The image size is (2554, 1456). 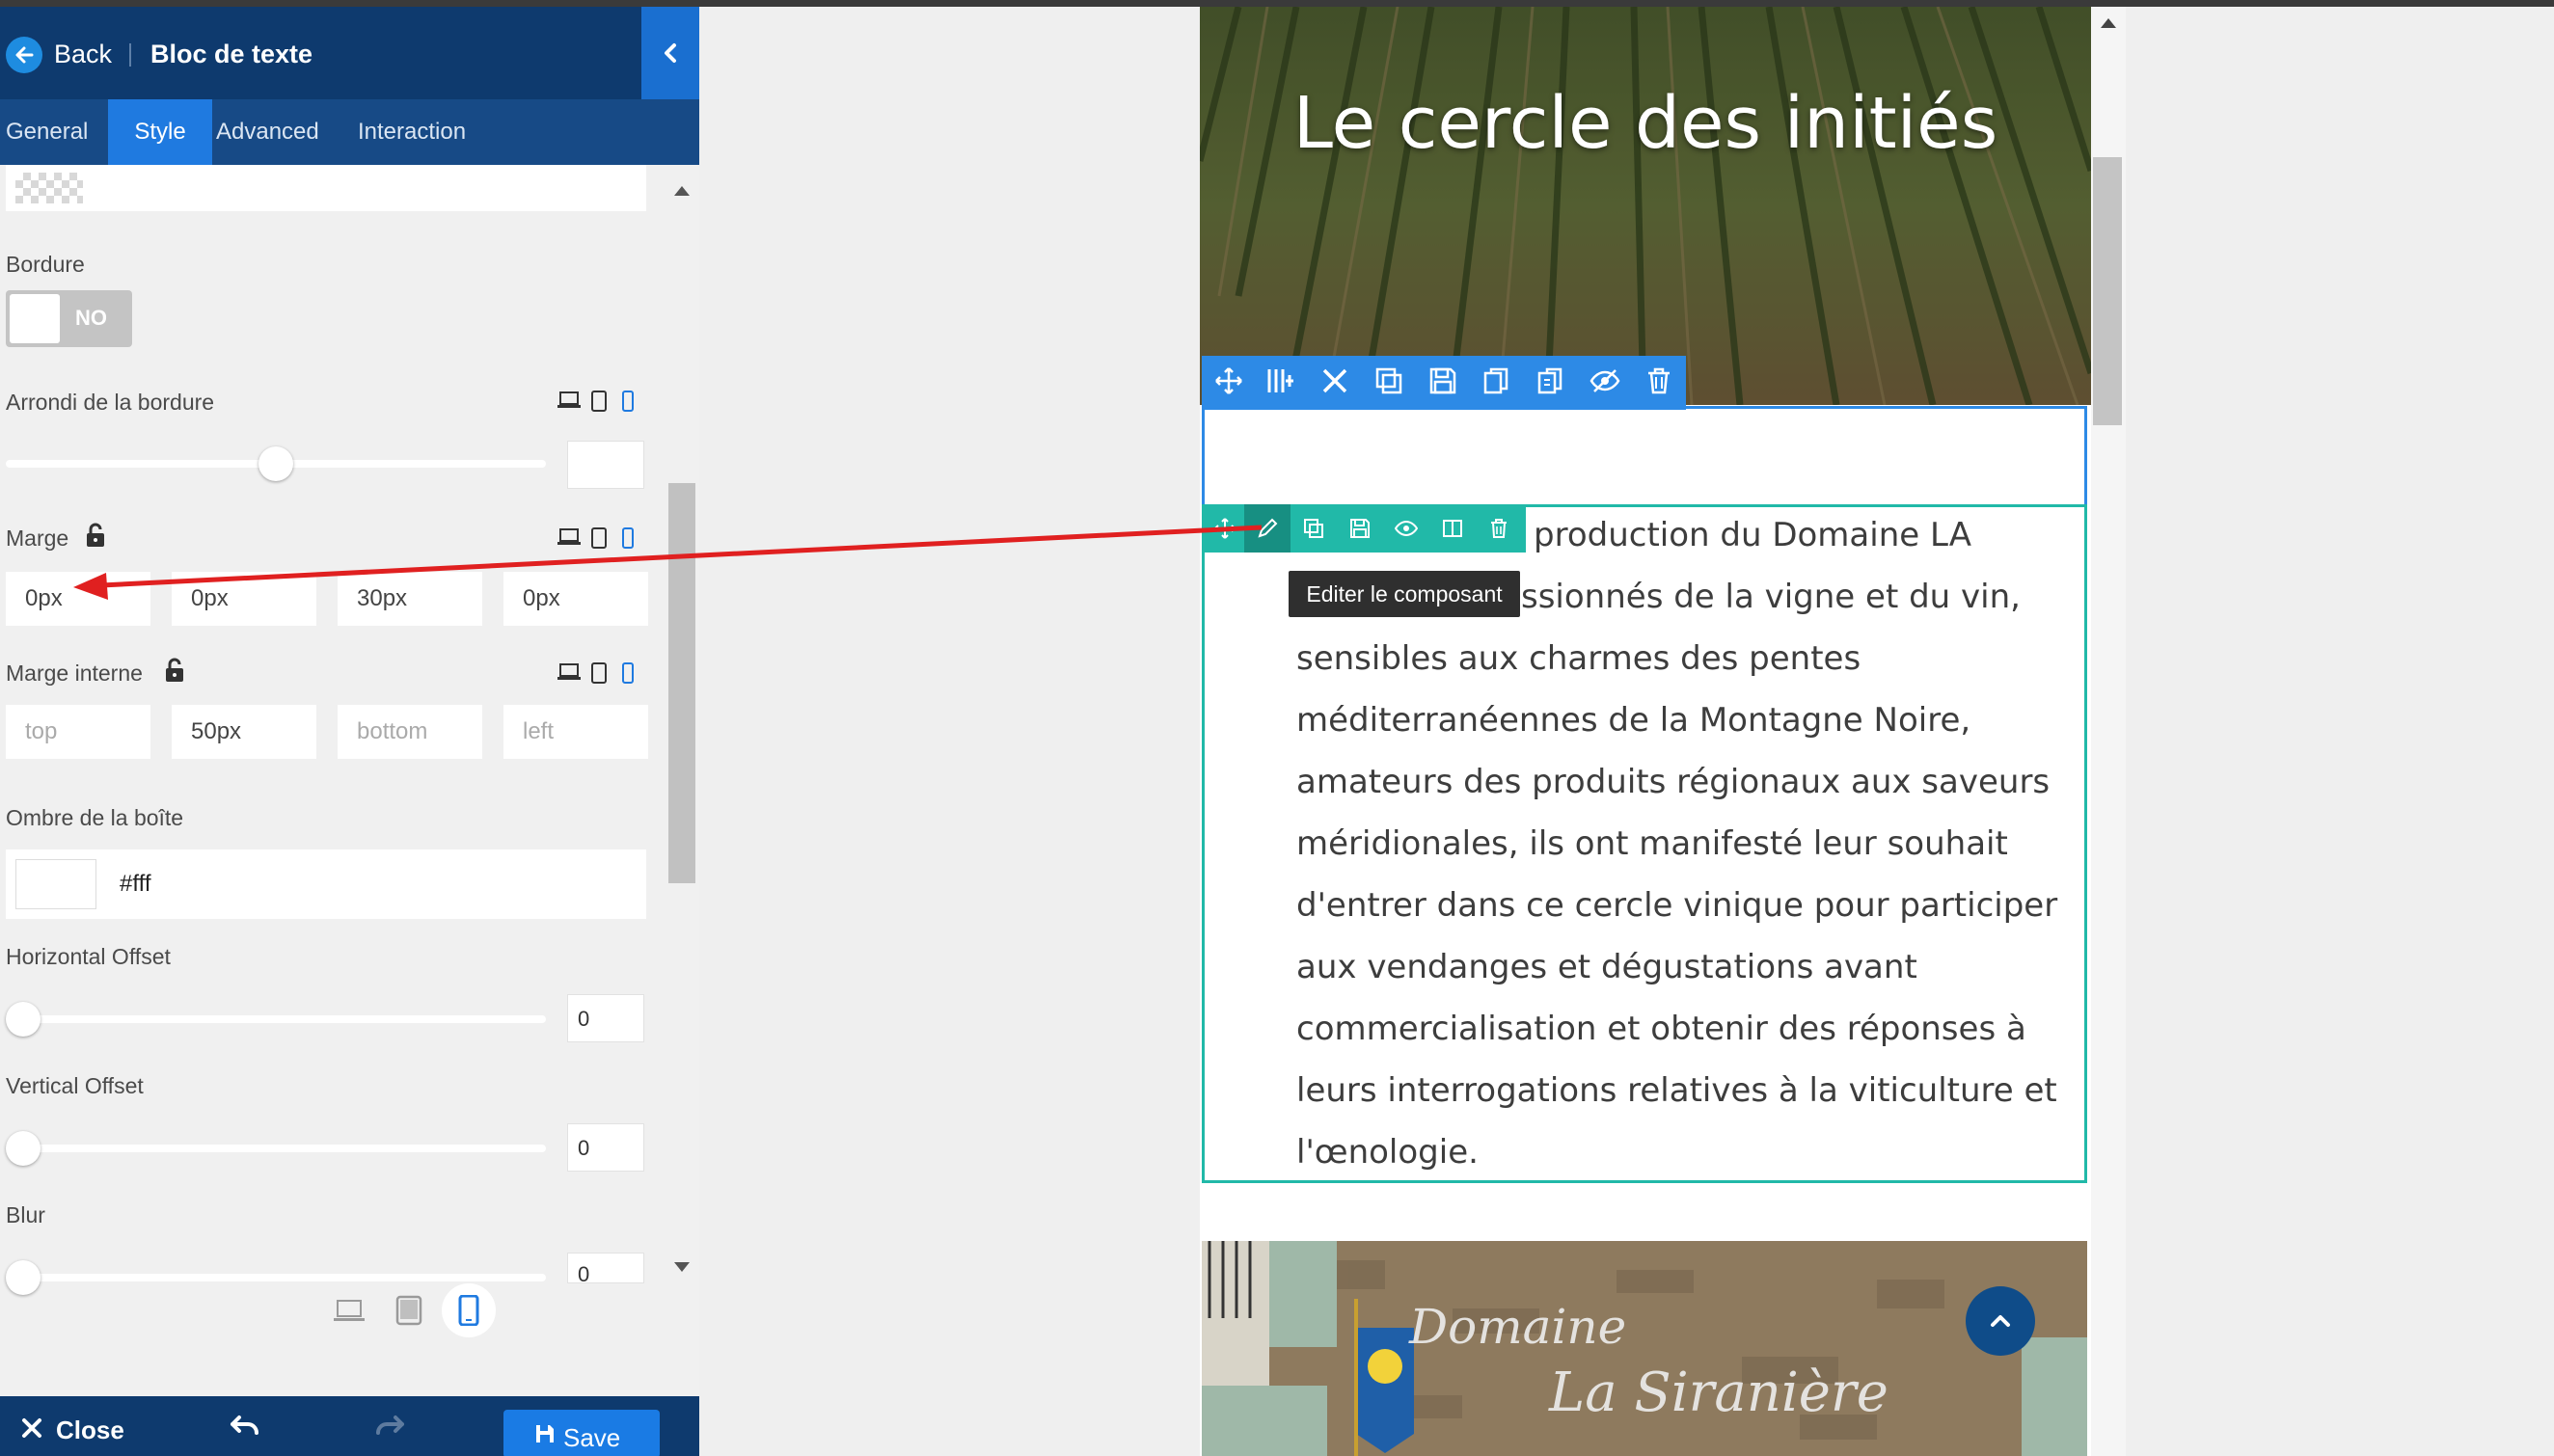 What do you see at coordinates (244, 732) in the screenshot?
I see `padding-right-input: 50px` at bounding box center [244, 732].